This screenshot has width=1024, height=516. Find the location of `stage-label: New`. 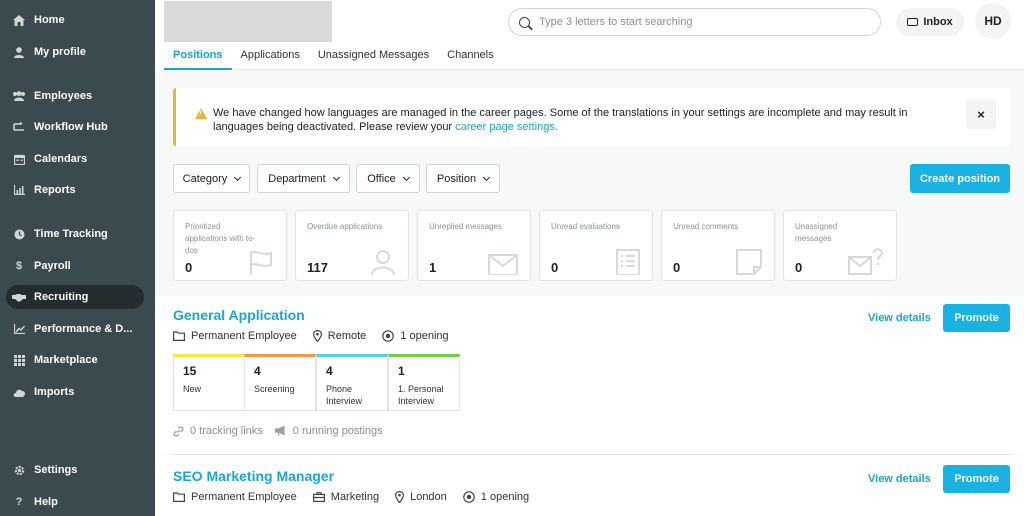

stage-label: New is located at coordinates (192, 389).